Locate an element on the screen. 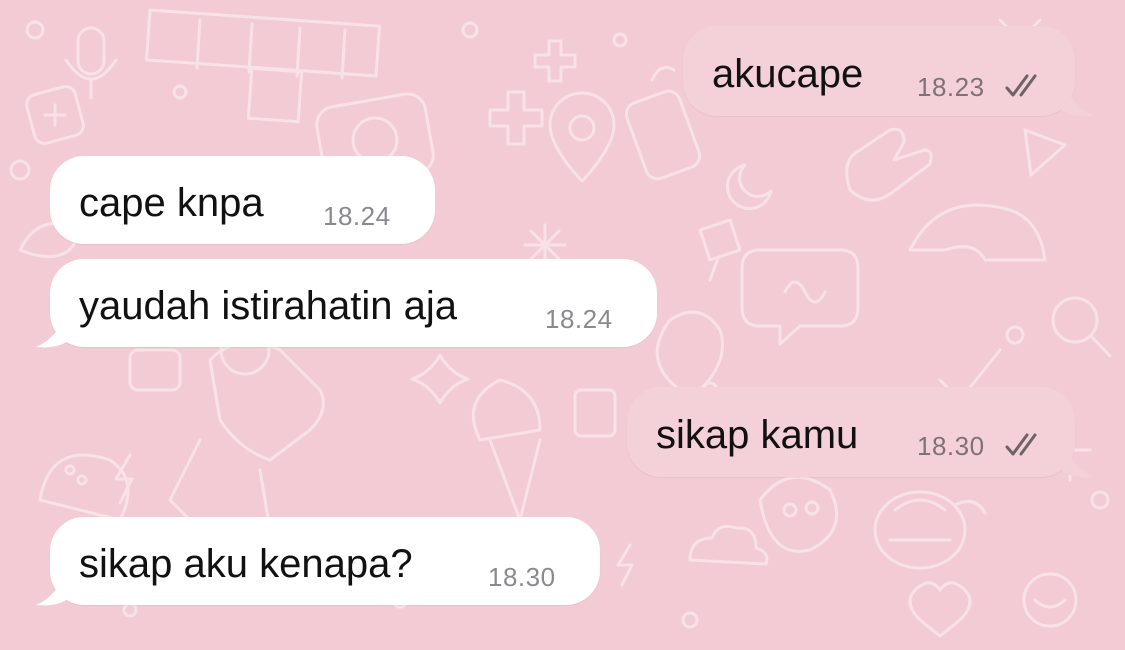  incoming-message-bubble: yaudah istirahatin aja 18.24 is located at coordinates (353, 303).